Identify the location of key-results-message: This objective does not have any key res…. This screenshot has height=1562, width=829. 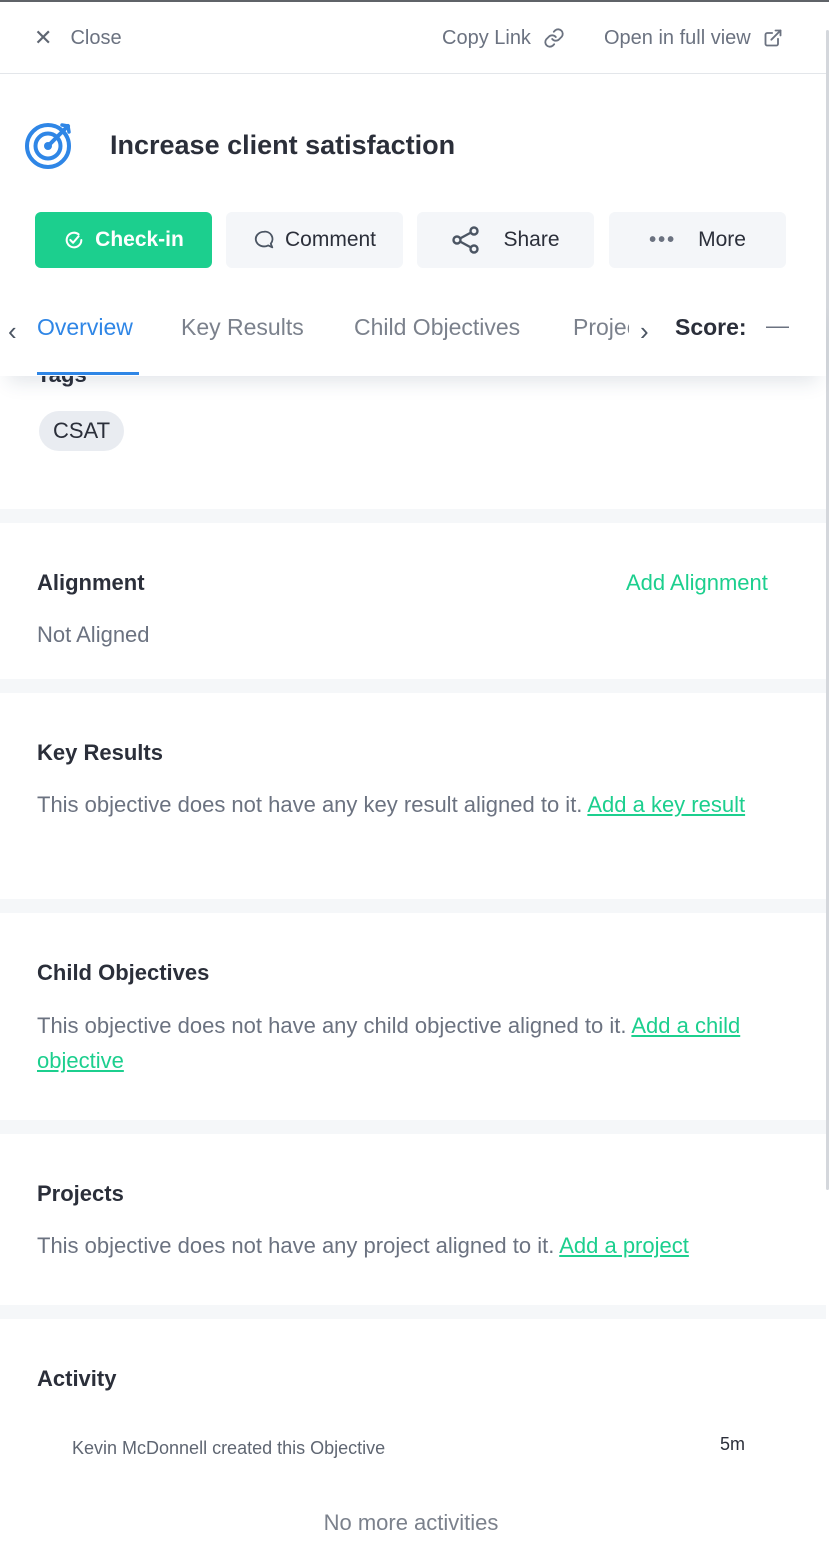
(310, 804).